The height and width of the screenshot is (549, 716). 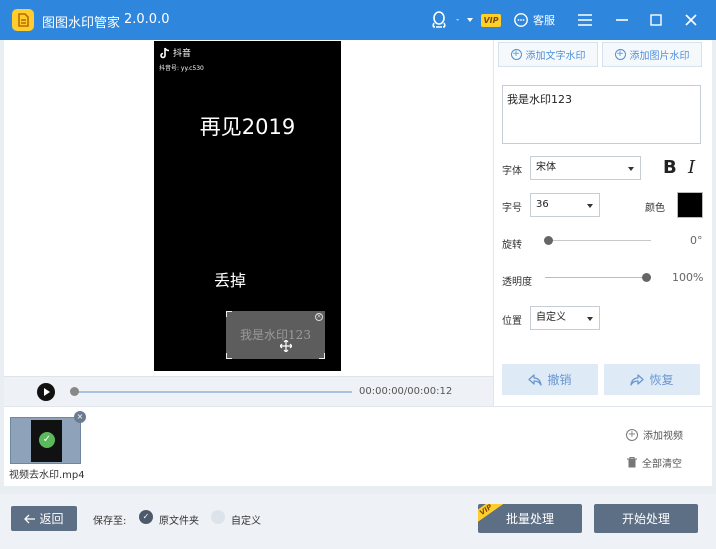 What do you see at coordinates (74, 391) in the screenshot?
I see `timeline-knob` at bounding box center [74, 391].